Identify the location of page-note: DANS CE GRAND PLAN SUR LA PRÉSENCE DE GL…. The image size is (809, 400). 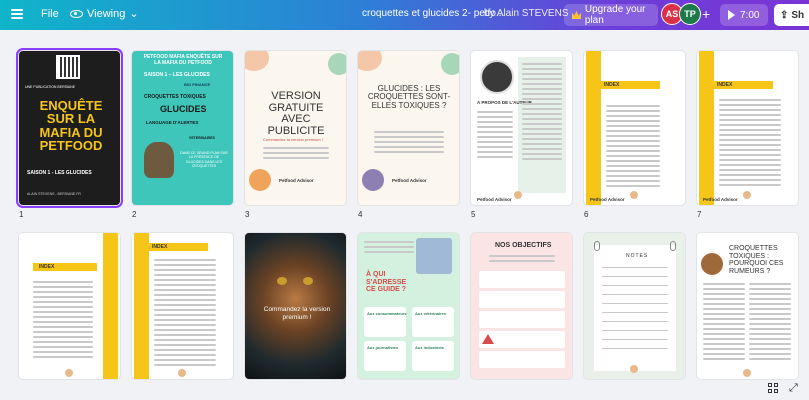
(204, 160).